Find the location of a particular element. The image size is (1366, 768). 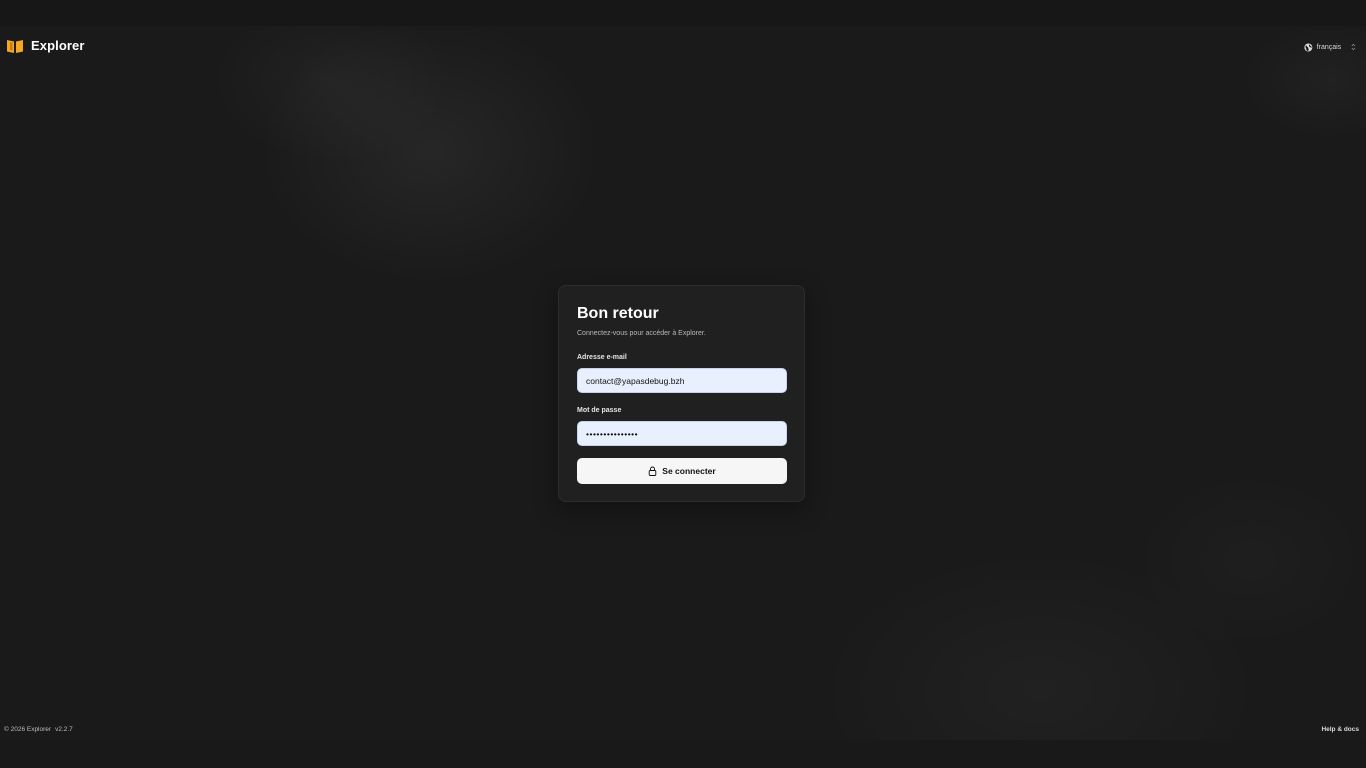

login-button-label: Se connecter is located at coordinates (689, 471).